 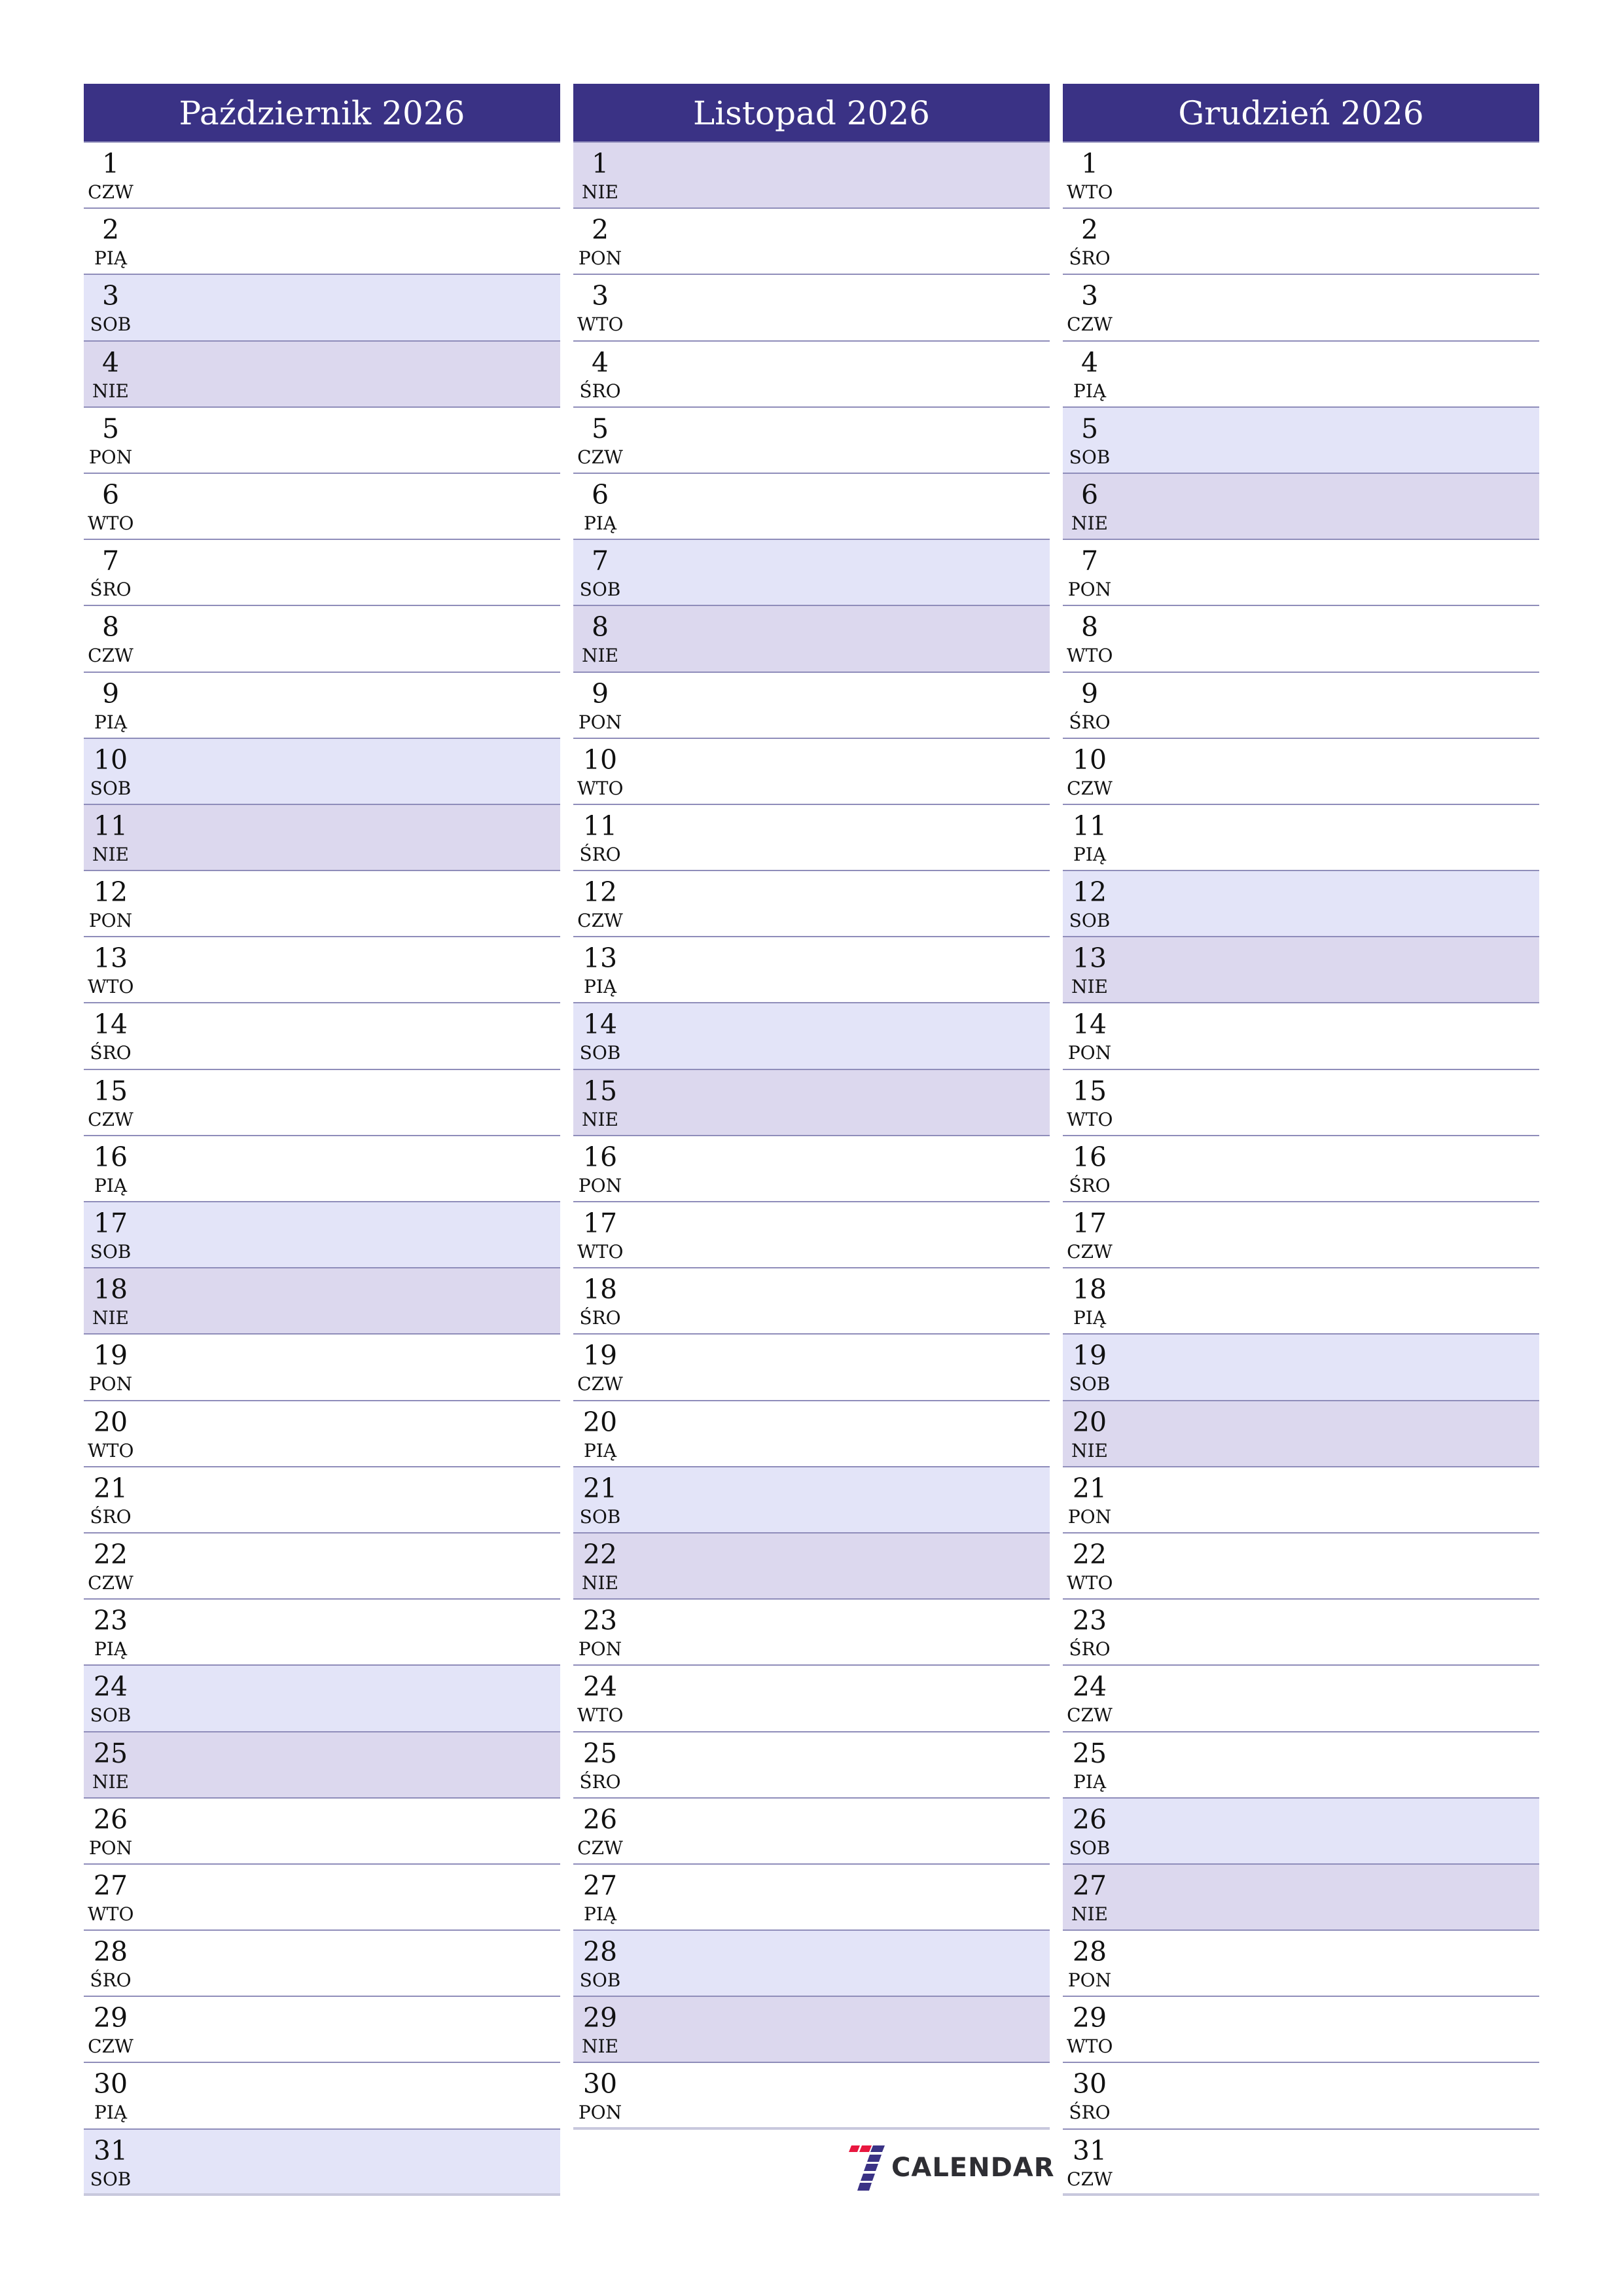 I want to click on day-number: 25, so click(x=1089, y=1753).